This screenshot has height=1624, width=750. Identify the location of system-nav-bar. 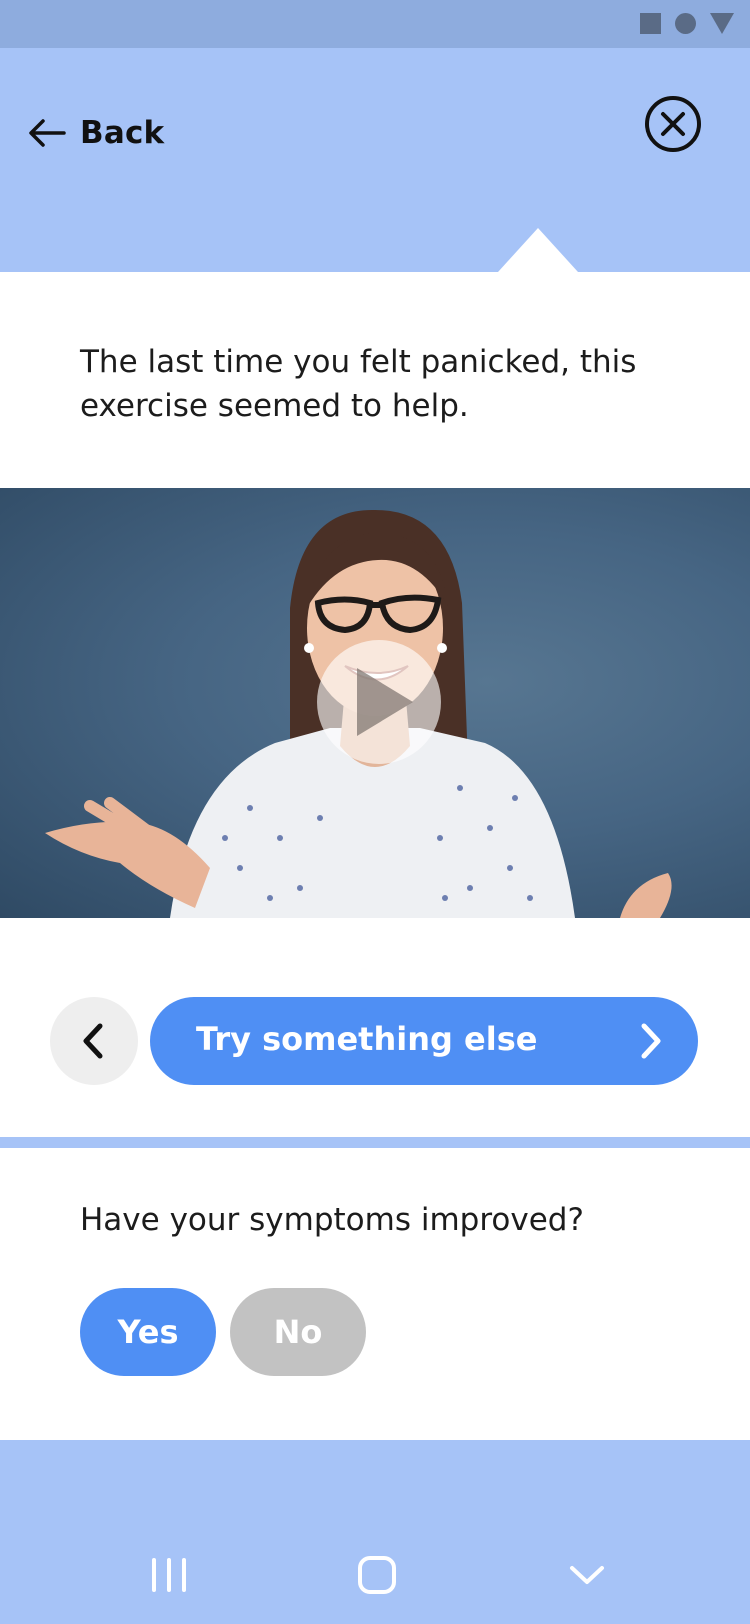
(375, 1532).